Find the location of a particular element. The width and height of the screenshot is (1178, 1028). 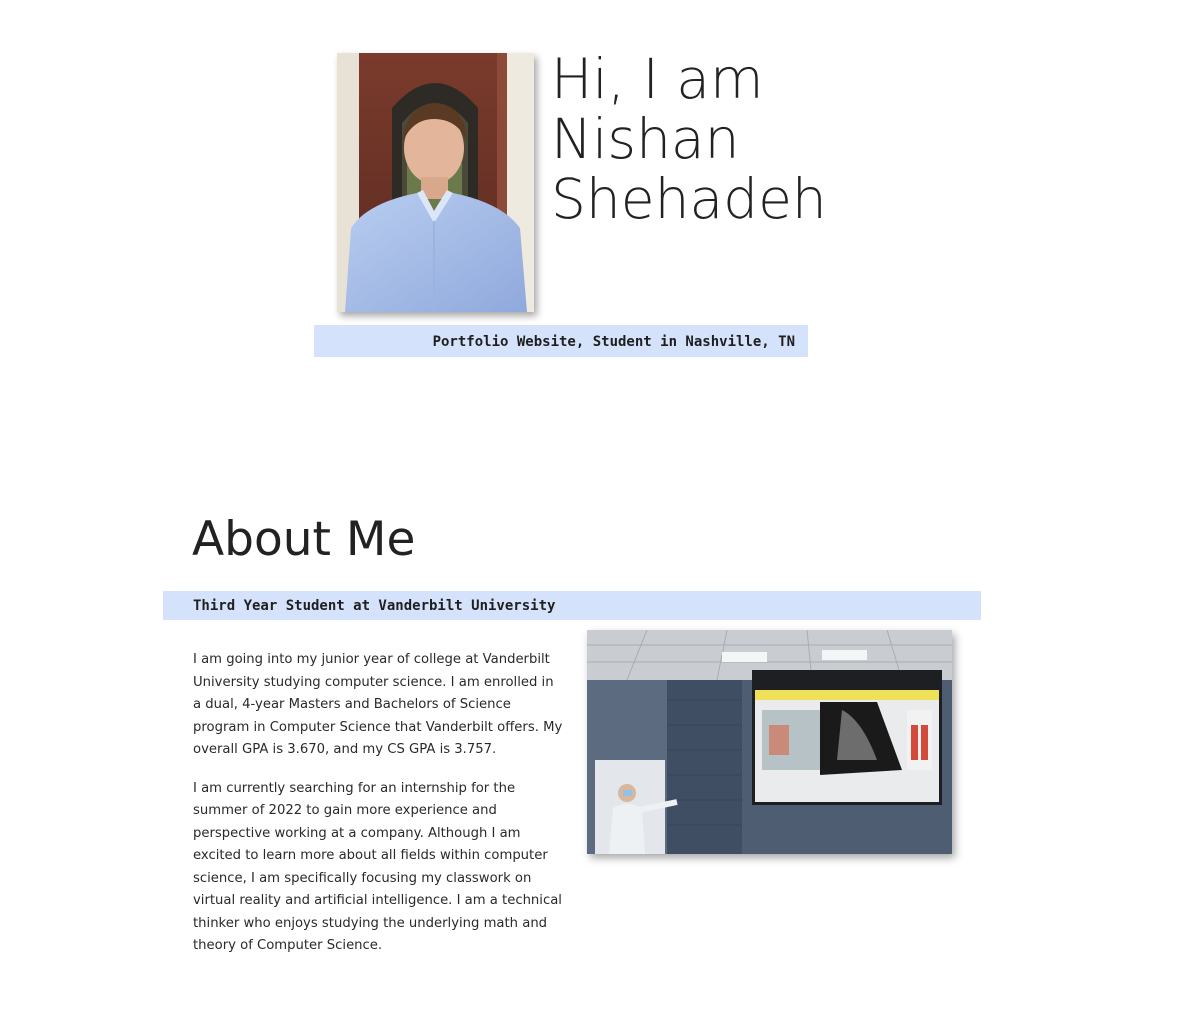

hero-last-name: Shehadeh is located at coordinates (689, 199).